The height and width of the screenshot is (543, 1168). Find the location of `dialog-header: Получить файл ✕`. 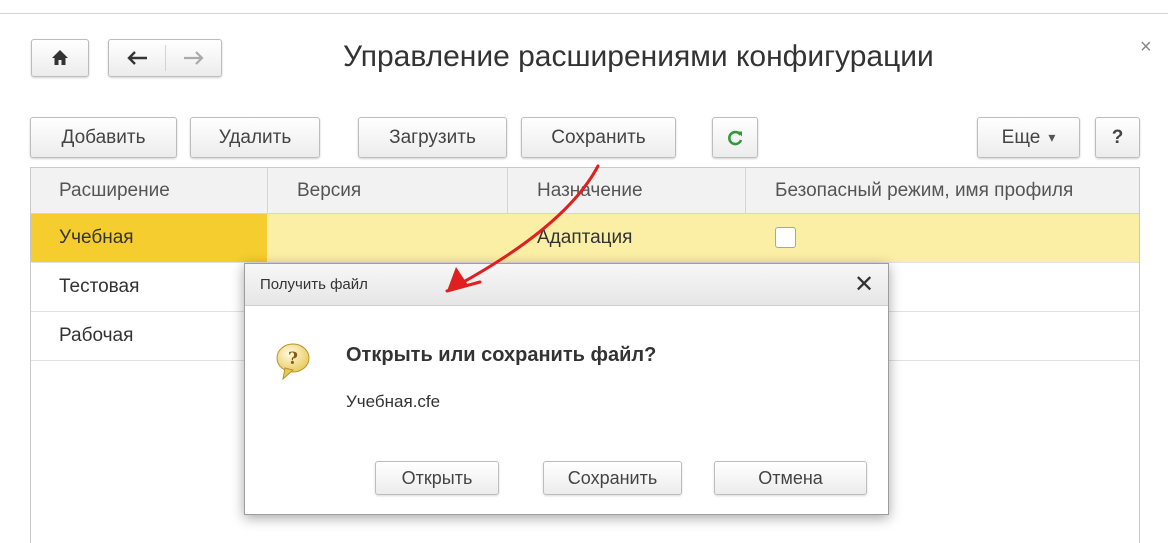

dialog-header: Получить файл ✕ is located at coordinates (566, 285).